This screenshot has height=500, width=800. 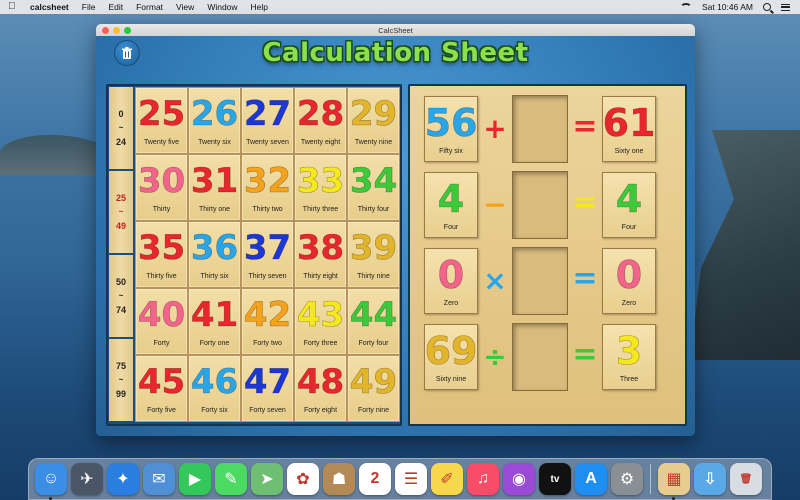 I want to click on maps-icon: ➤, so click(x=267, y=479).